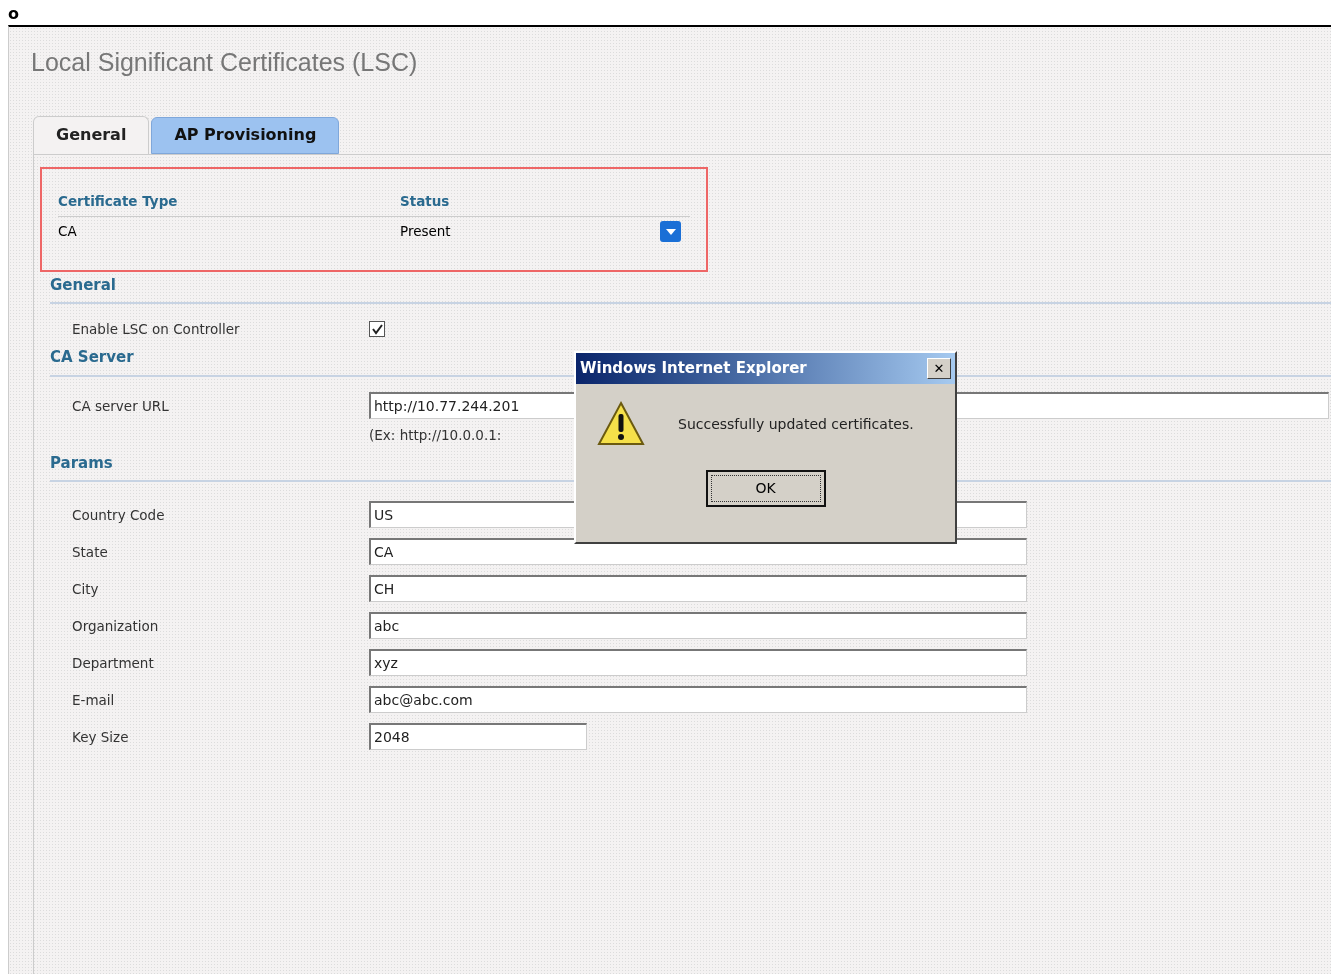  Describe the element at coordinates (81, 462) in the screenshot. I see `section-heading: Params` at that location.